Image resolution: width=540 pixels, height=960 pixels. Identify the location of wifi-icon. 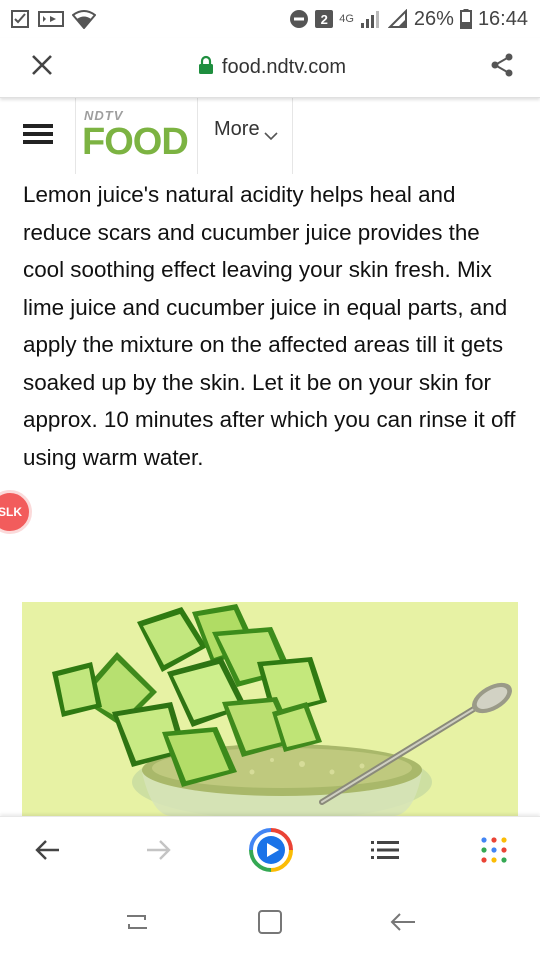
(84, 19).